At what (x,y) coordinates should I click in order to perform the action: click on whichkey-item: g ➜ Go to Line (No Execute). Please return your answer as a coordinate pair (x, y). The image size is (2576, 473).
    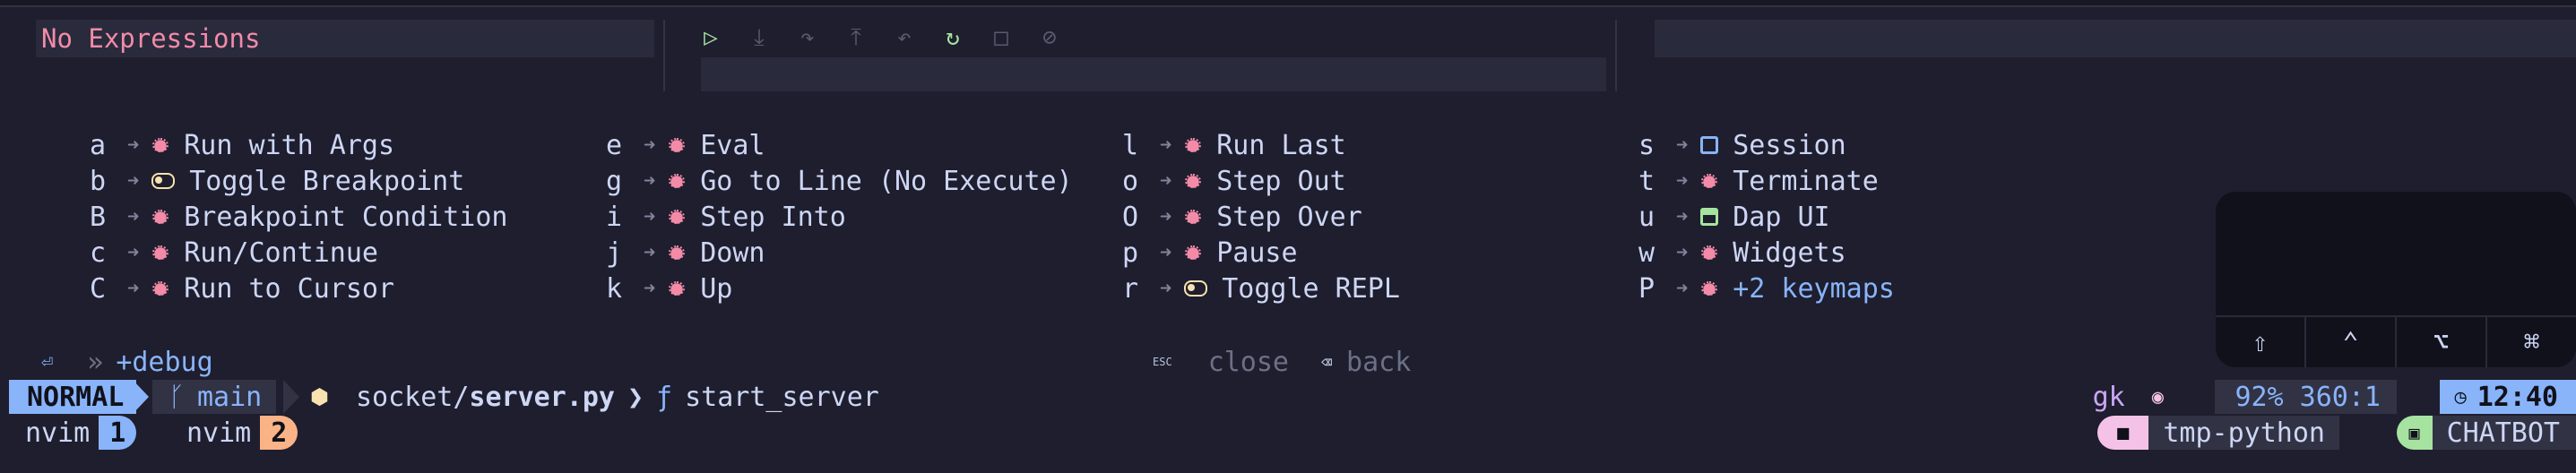
    Looking at the image, I should click on (839, 181).